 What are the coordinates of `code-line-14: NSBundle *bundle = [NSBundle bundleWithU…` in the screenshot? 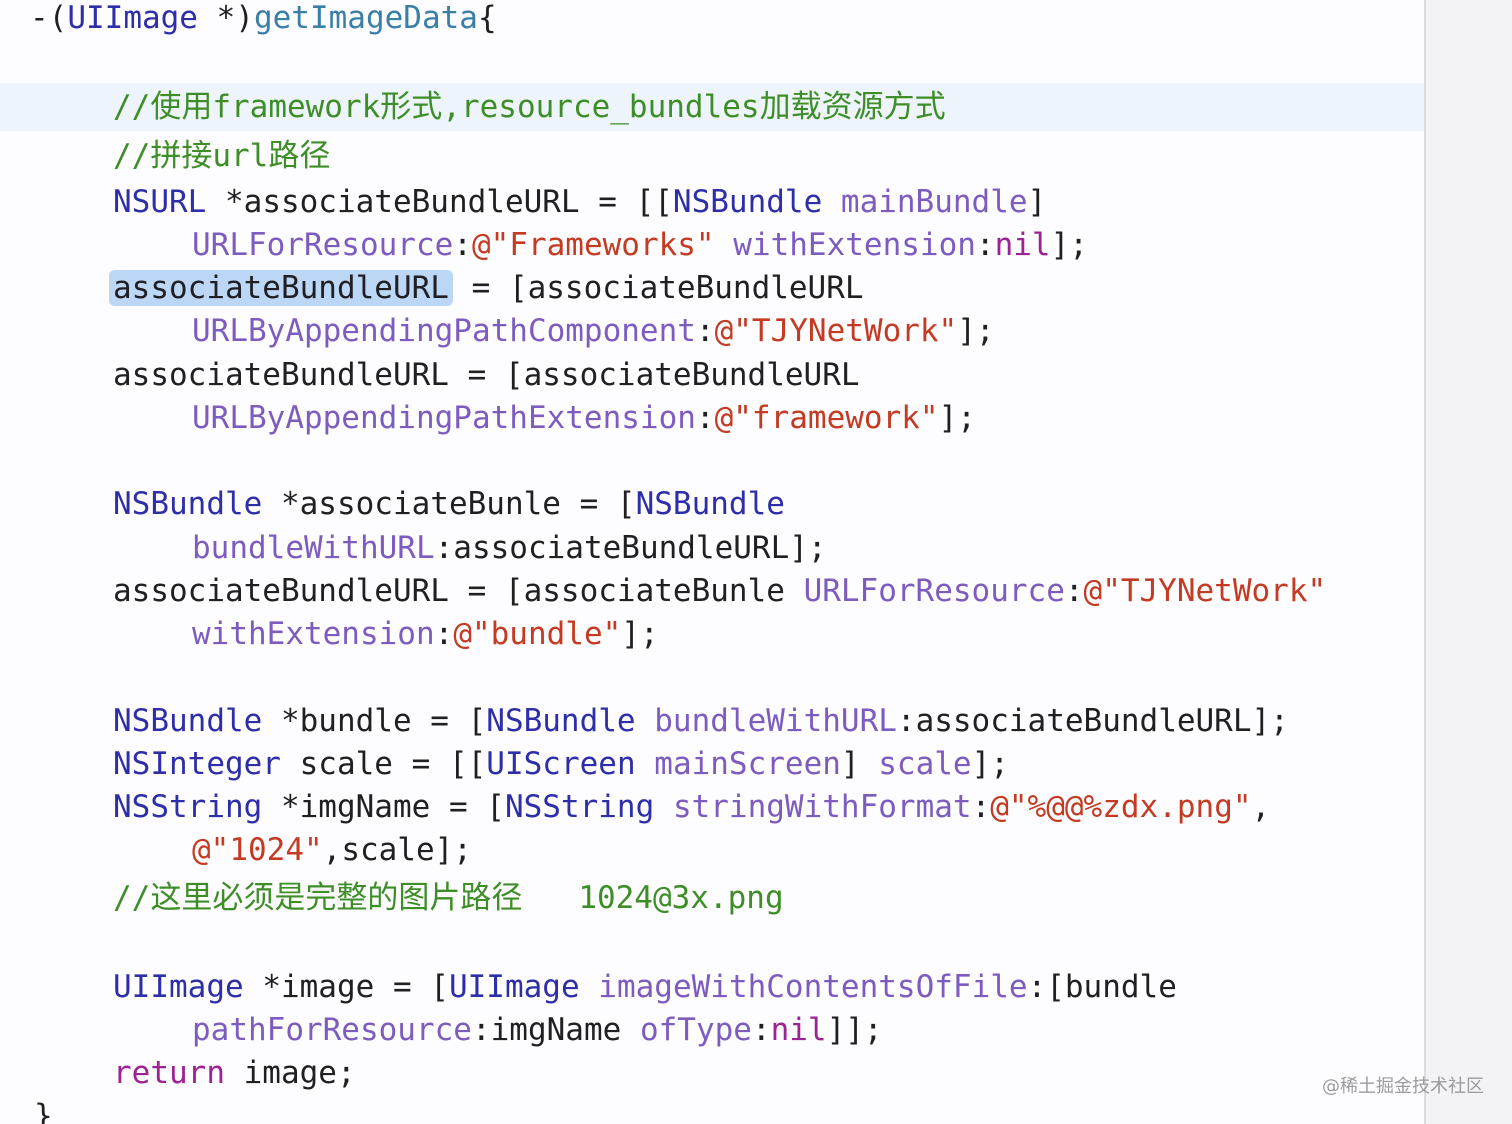 It's located at (701, 721).